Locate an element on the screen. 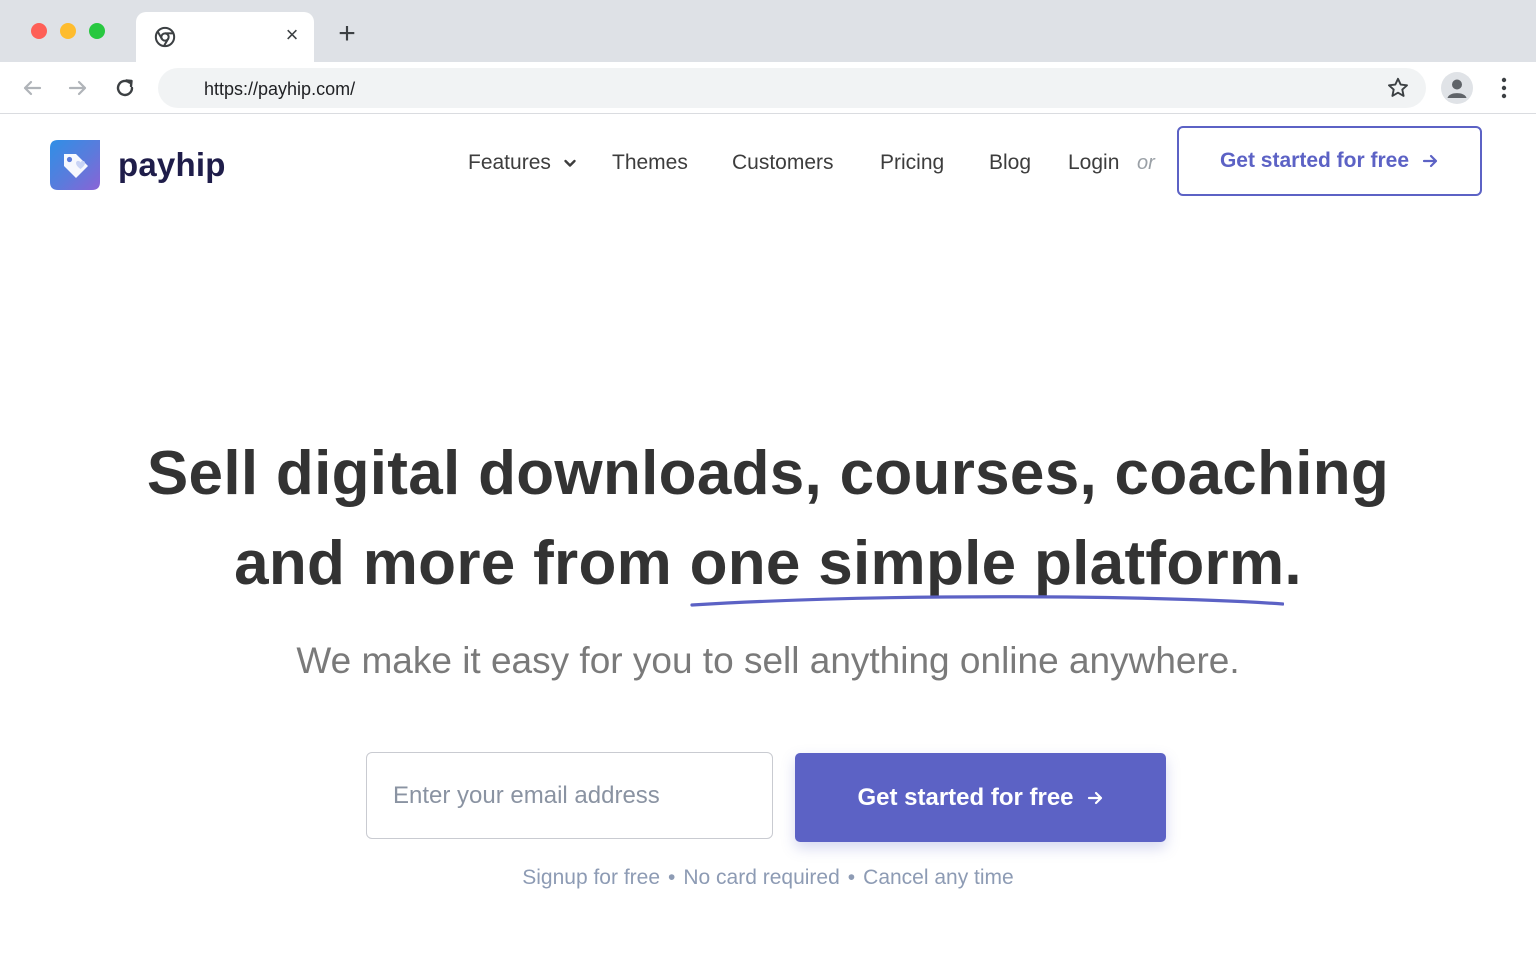 This screenshot has width=1536, height=958. nav-features-label: Features is located at coordinates (509, 162).